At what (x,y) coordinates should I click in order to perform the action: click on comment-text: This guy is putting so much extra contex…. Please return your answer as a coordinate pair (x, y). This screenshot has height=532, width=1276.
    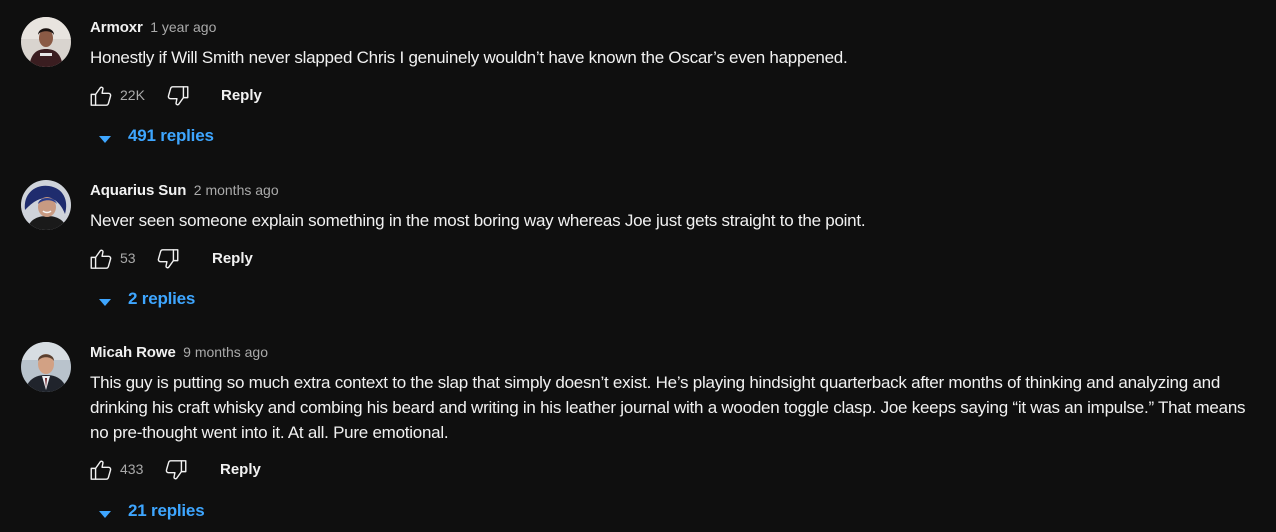
    Looking at the image, I should click on (668, 407).